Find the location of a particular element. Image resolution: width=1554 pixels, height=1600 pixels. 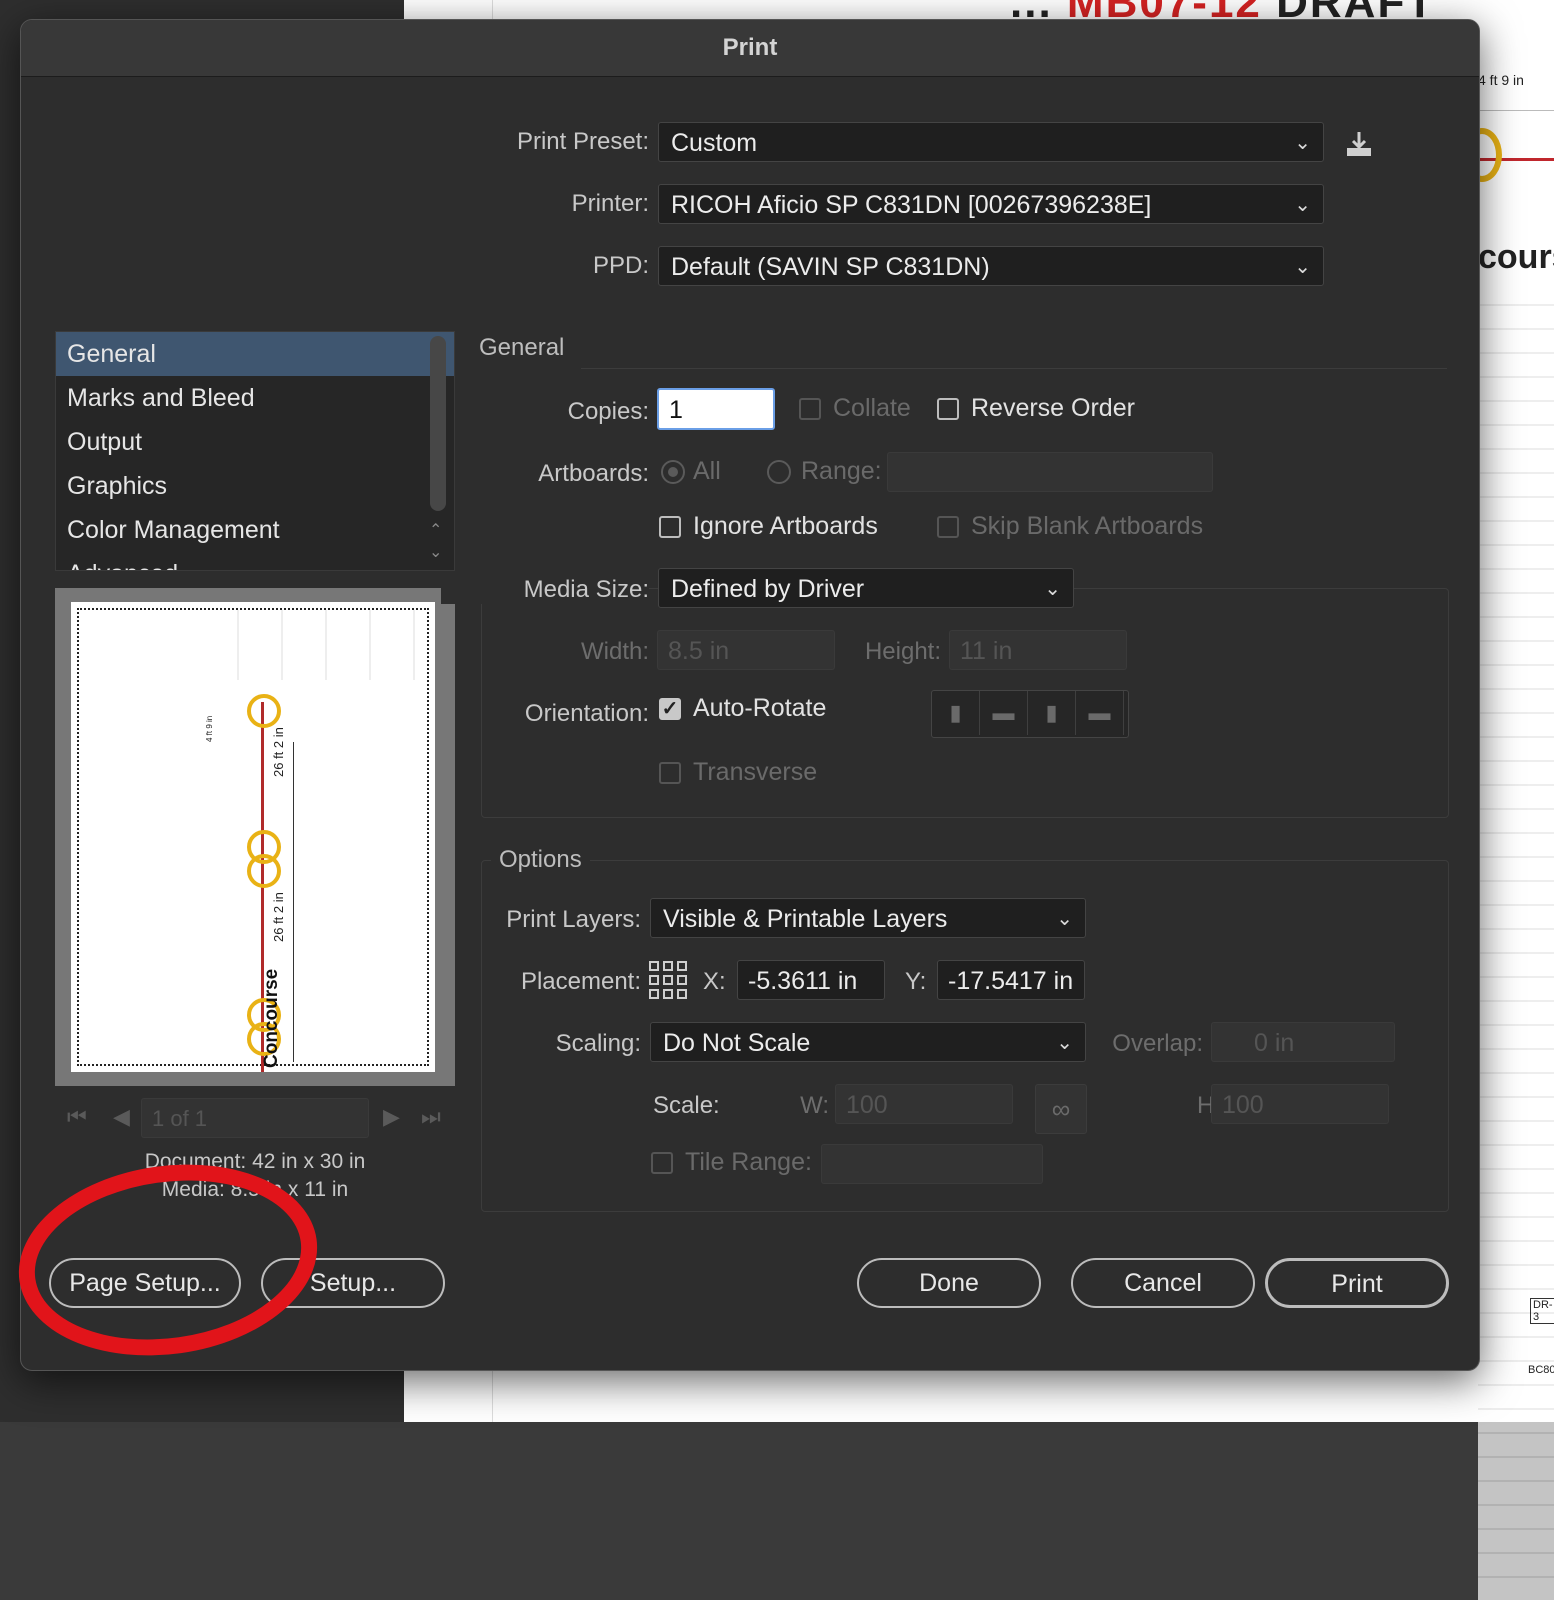

reverse-order-label: Reverse Order is located at coordinates (1053, 408).